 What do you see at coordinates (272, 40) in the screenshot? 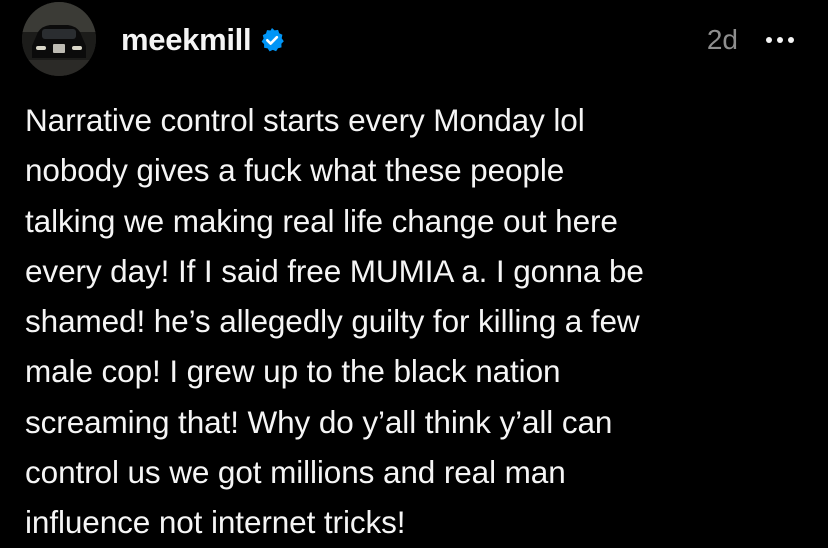
I see `verified-badge-icon` at bounding box center [272, 40].